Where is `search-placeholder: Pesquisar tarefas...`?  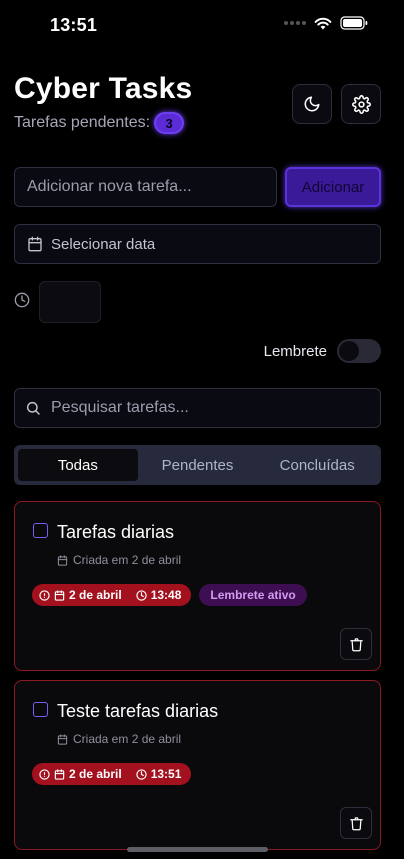 search-placeholder: Pesquisar tarefas... is located at coordinates (120, 407).